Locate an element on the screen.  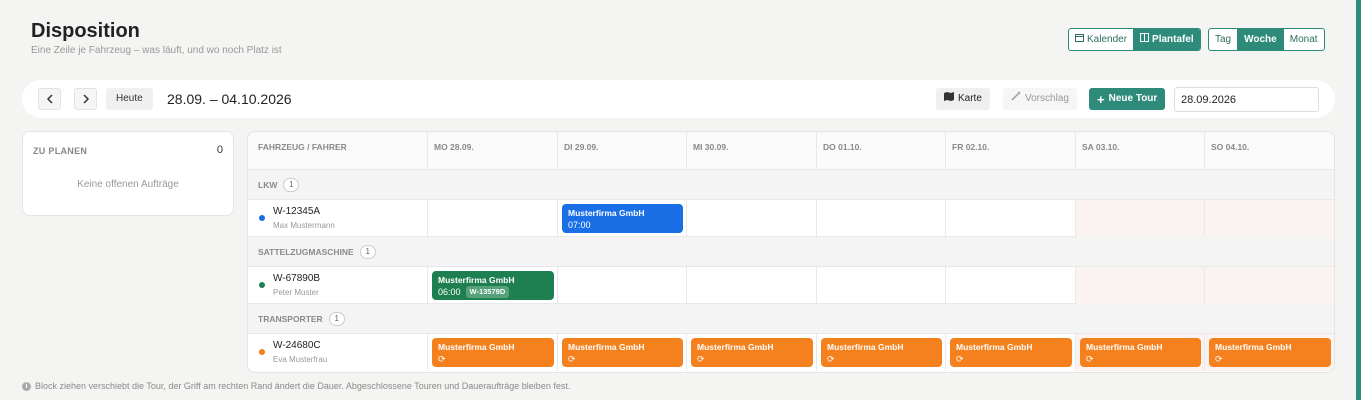
day-header: MO 28.09. is located at coordinates (493, 151).